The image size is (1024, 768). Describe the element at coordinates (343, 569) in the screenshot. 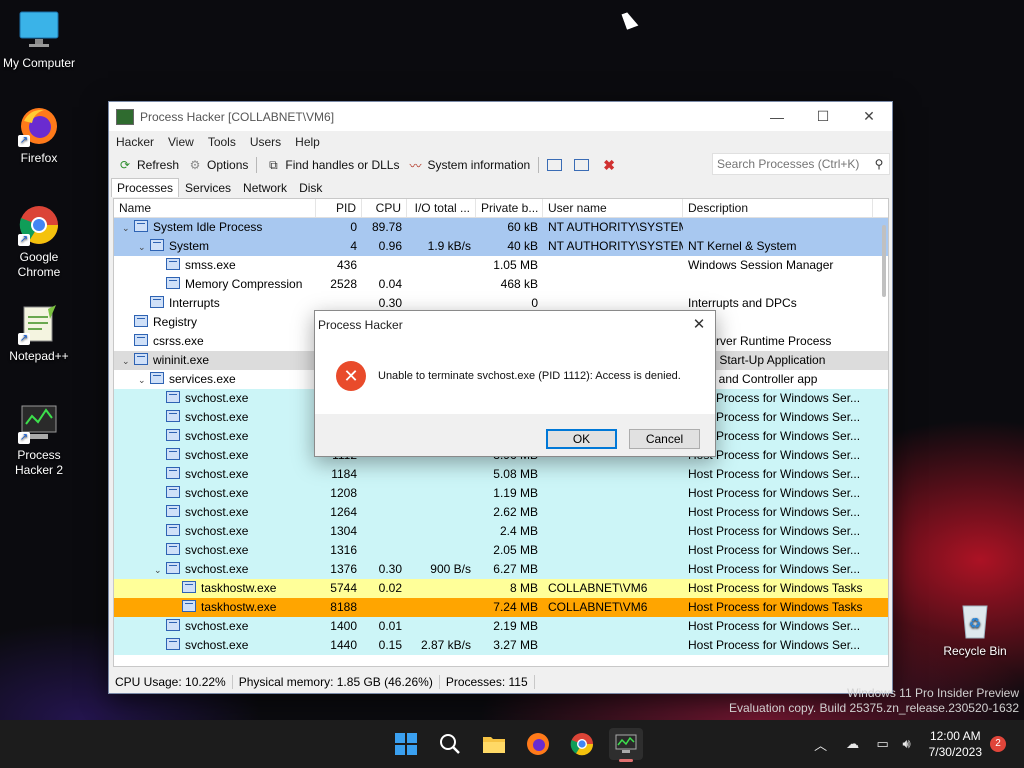

I see `process-pid-cell: 1376` at that location.